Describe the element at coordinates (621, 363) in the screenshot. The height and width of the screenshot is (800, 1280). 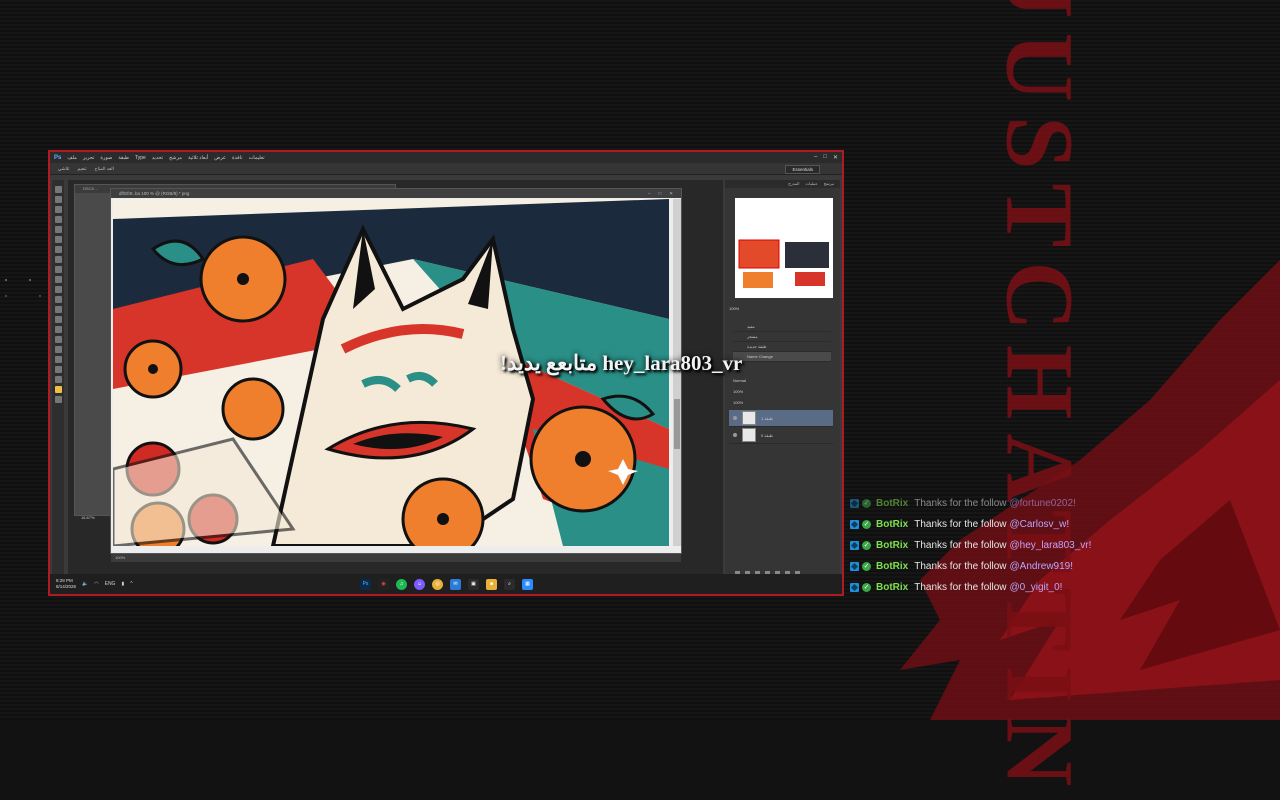
I see `follower-alert: !متابعع يديد hey_lara803_vr` at that location.